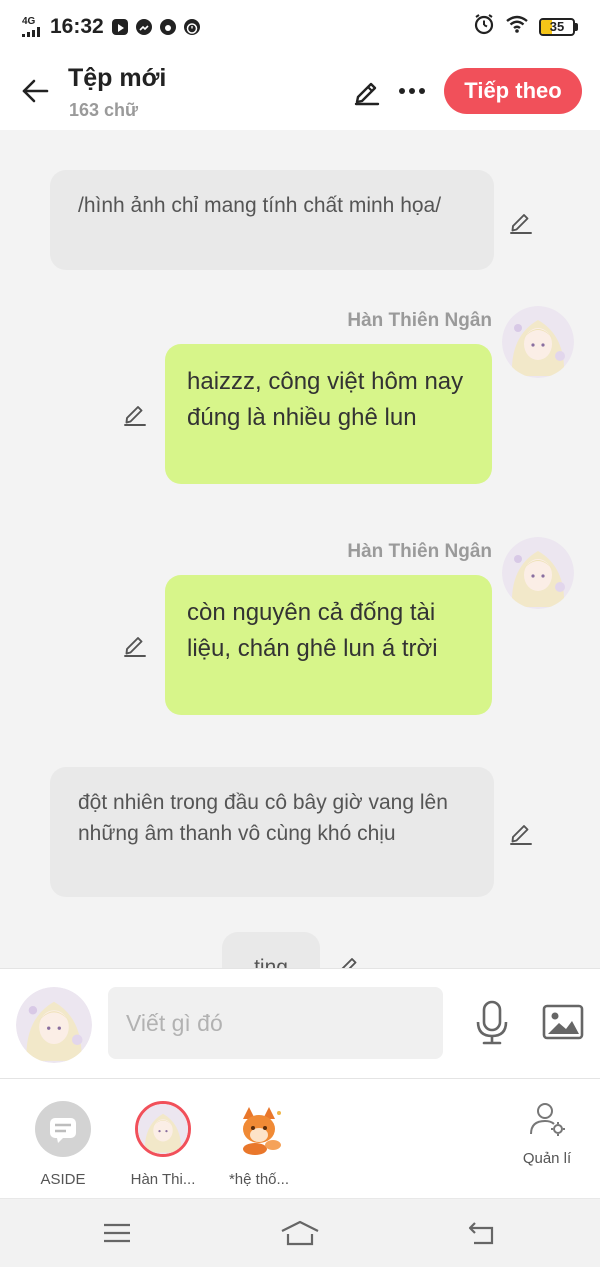 The width and height of the screenshot is (600, 1267). What do you see at coordinates (63, 1129) in the screenshot?
I see `speech-bubble-icon` at bounding box center [63, 1129].